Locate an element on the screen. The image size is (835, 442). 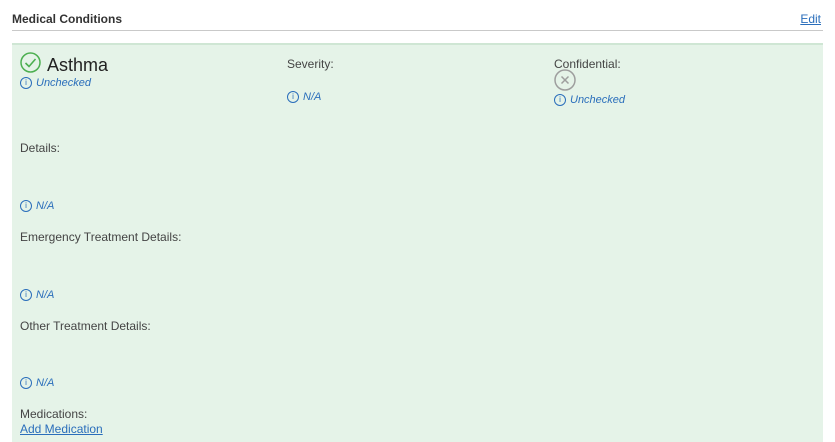
details-label: Details: is located at coordinates (40, 148).